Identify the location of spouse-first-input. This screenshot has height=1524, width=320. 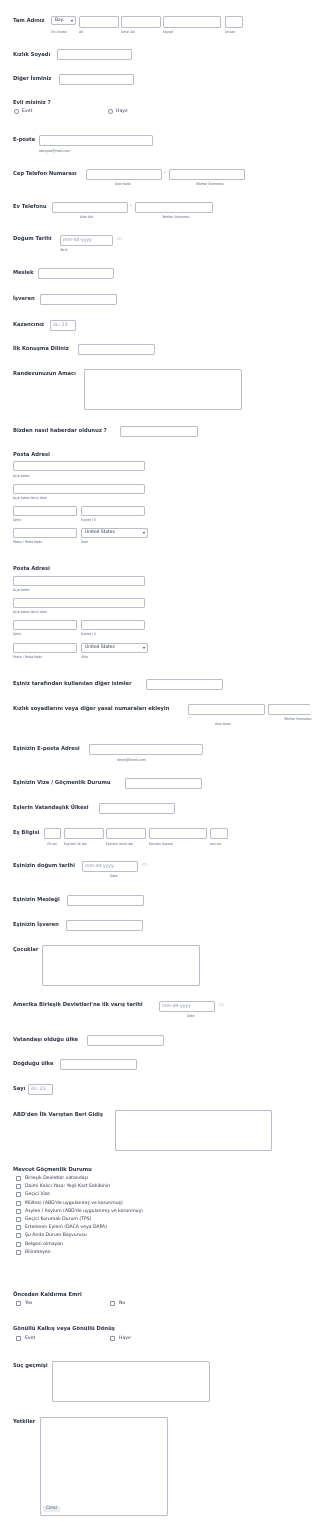
(84, 833).